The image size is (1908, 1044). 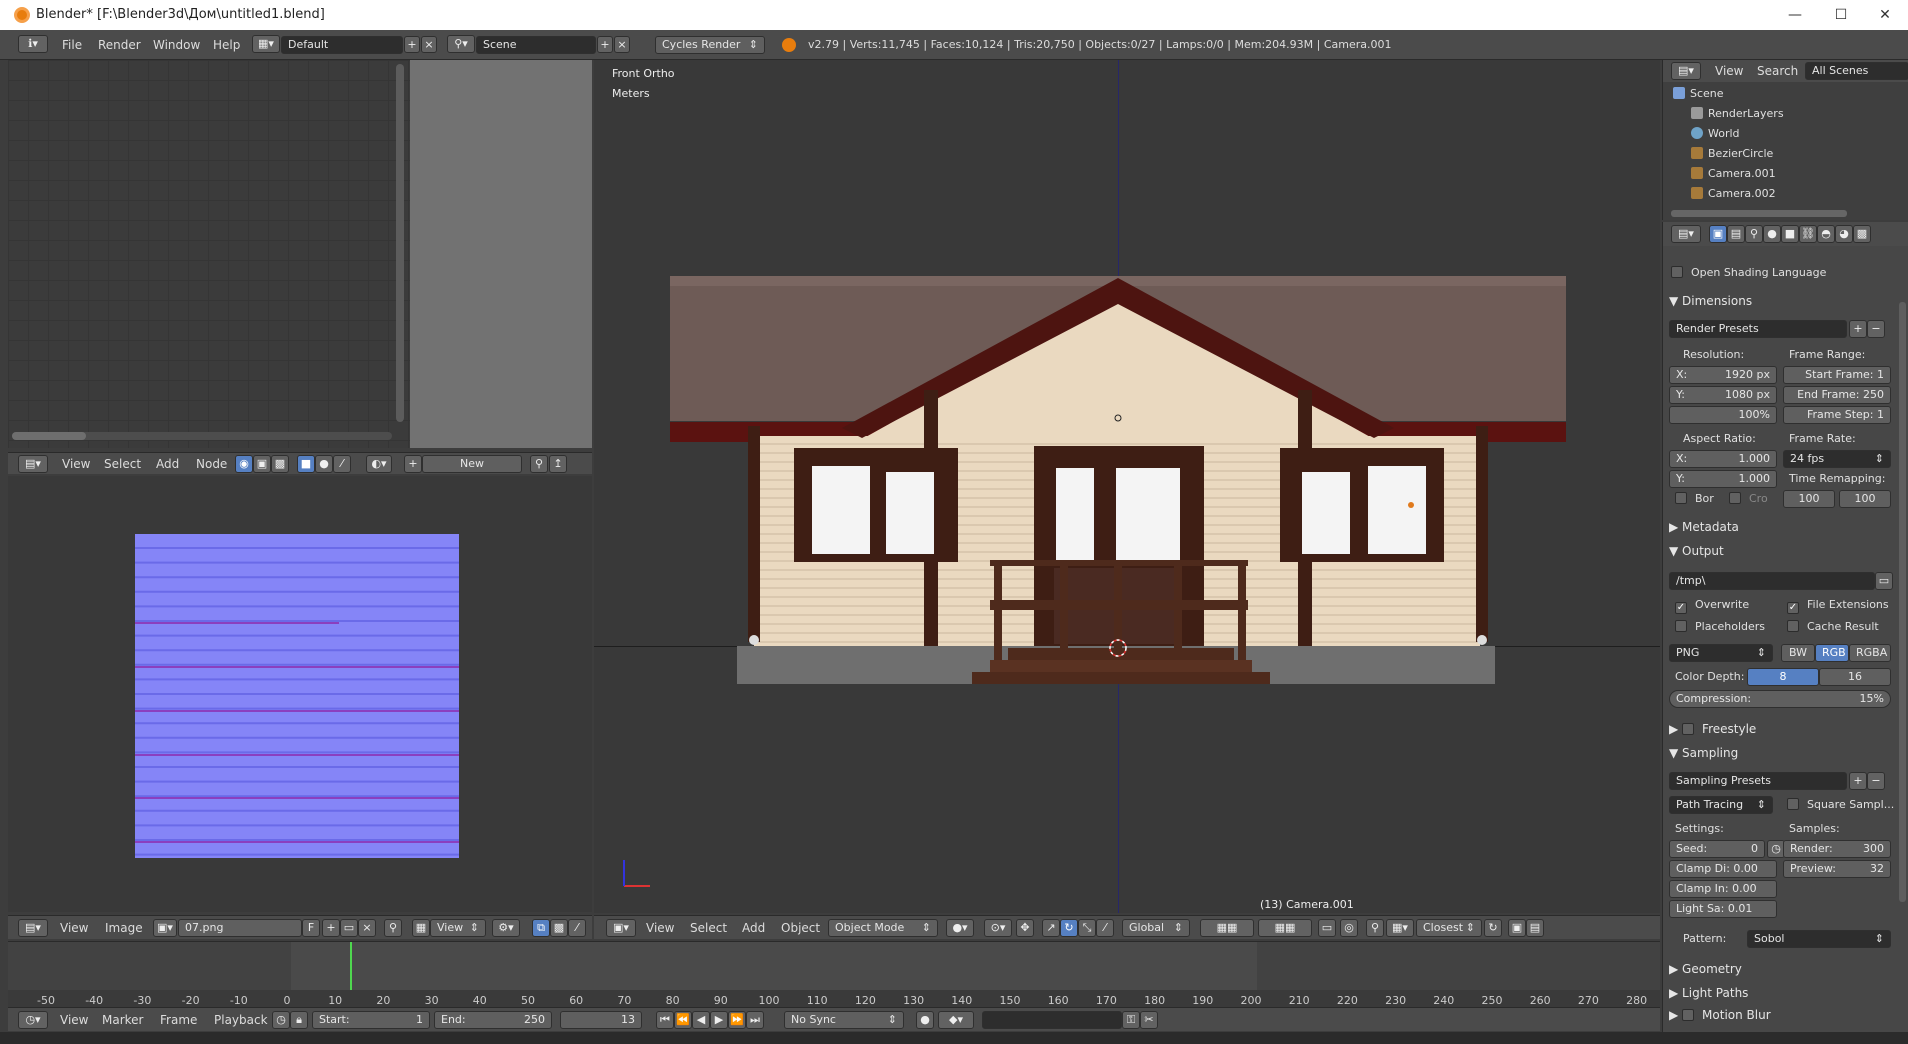 I want to click on screen-layout-icon: ▦▾, so click(x=266, y=44).